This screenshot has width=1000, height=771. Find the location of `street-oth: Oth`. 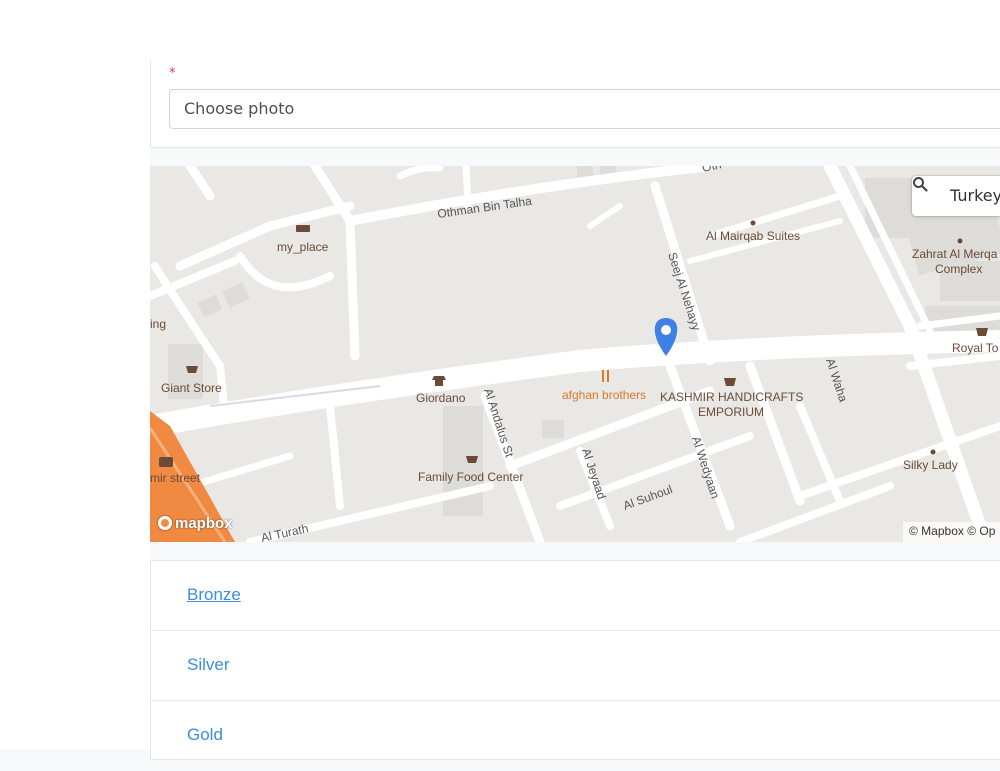

street-oth: Oth is located at coordinates (712, 170).